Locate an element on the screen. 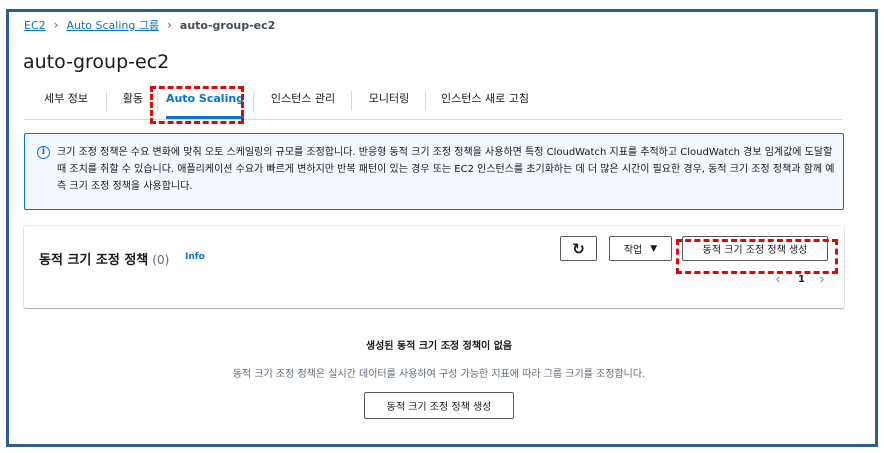  info-link: Info is located at coordinates (195, 257).